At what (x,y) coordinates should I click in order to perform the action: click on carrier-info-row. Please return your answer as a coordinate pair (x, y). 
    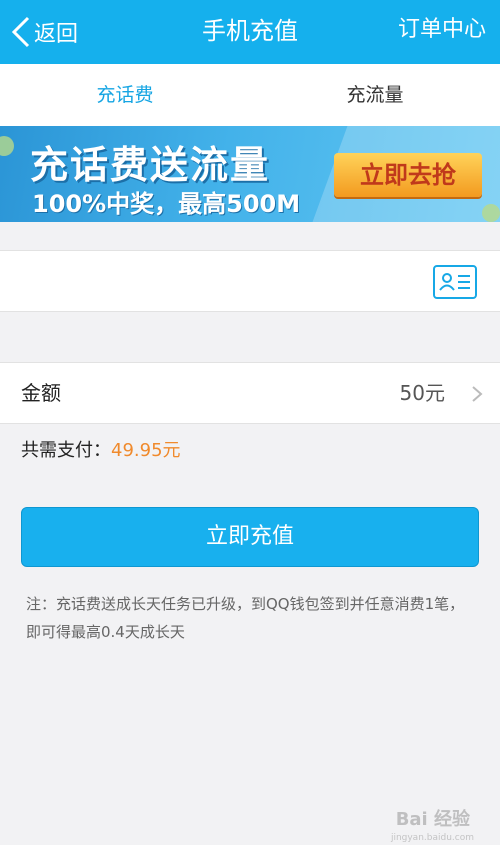
    Looking at the image, I should click on (250, 337).